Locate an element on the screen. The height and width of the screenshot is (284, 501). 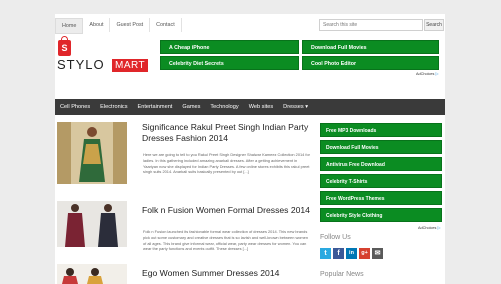
facebook-icon: f is located at coordinates (338, 253).